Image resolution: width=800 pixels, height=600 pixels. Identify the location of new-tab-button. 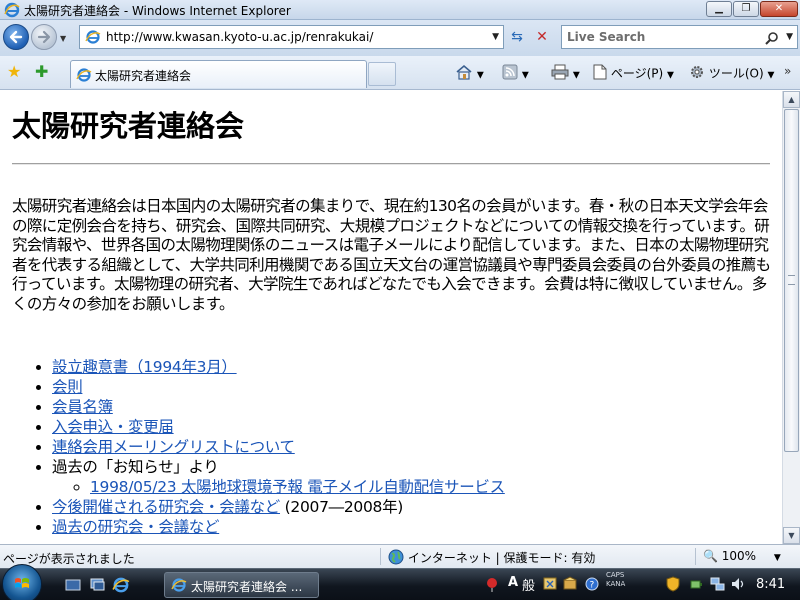
(382, 74).